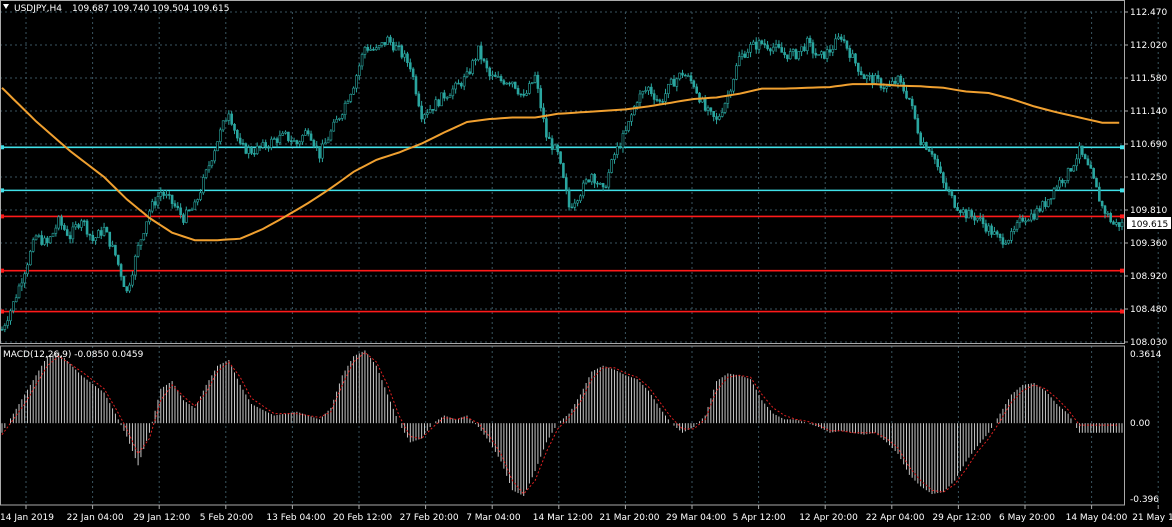 This screenshot has width=1172, height=527. Describe the element at coordinates (6, 6) in the screenshot. I see `triangle-down-icon` at that location.